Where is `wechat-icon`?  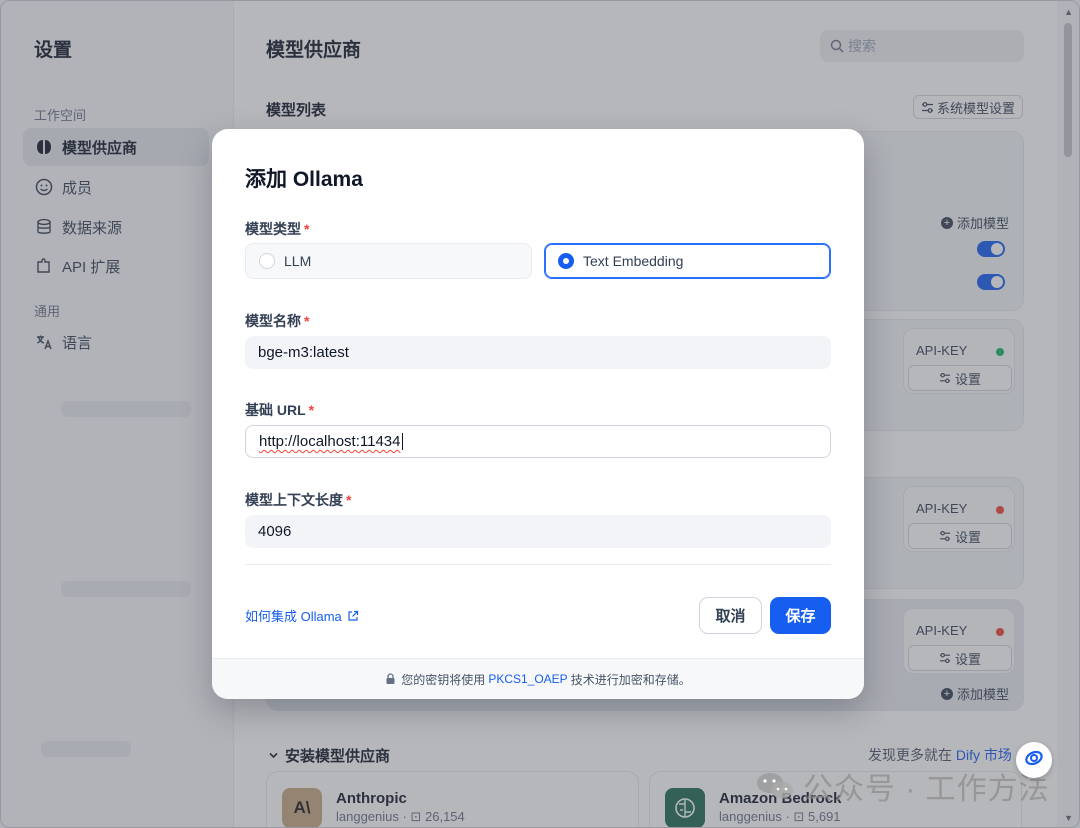 wechat-icon is located at coordinates (775, 786).